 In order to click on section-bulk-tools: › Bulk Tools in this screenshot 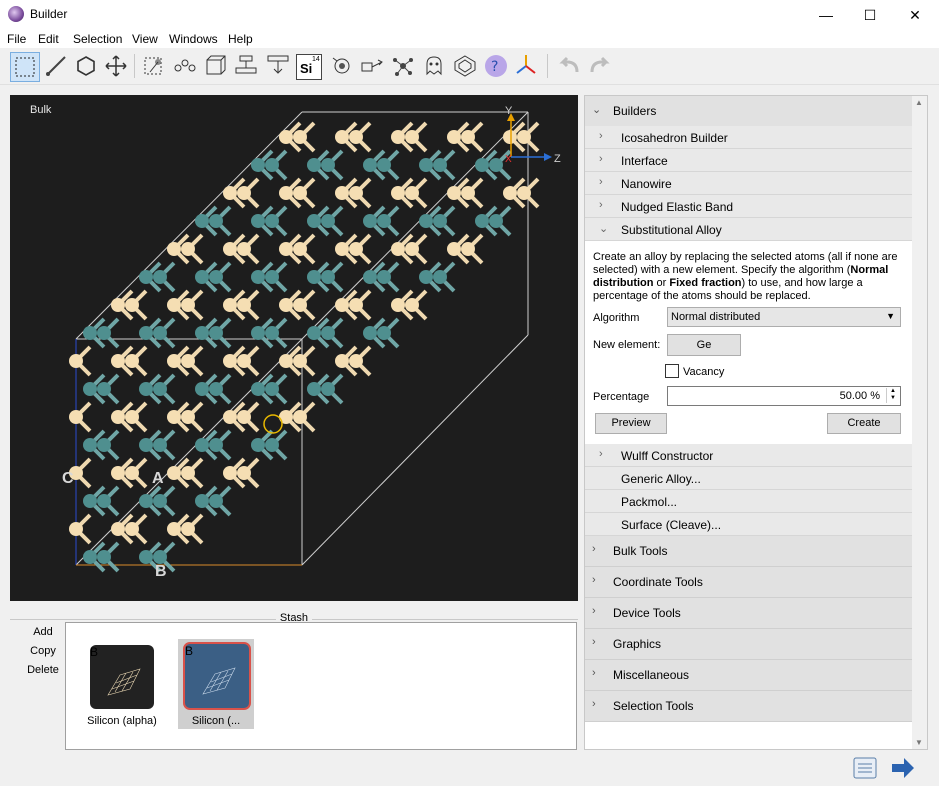, I will do `click(749, 551)`.